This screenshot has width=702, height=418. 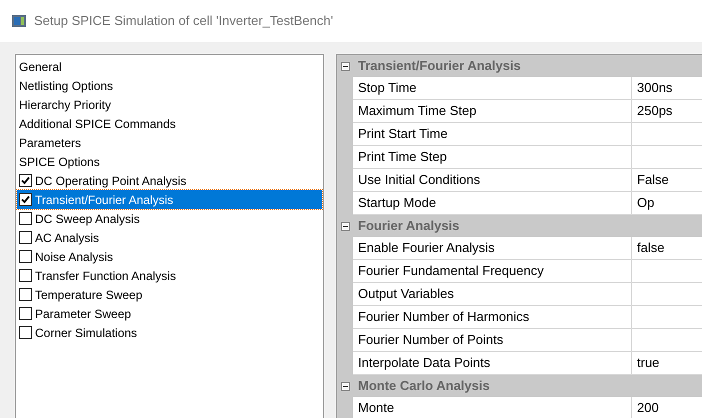 What do you see at coordinates (169, 294) in the screenshot?
I see `sidebar-item: Temperature Sweep` at bounding box center [169, 294].